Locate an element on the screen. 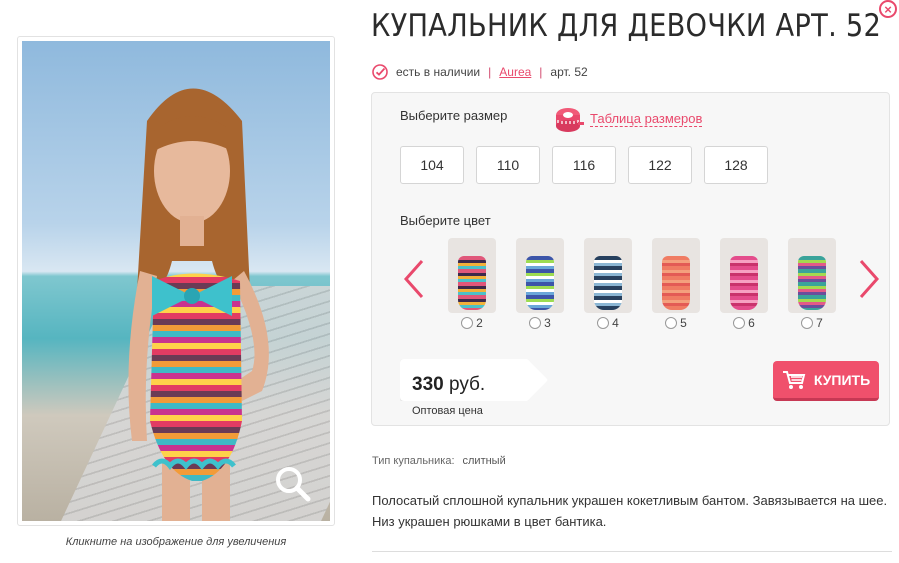 This screenshot has width=899, height=563. color-option: 6 is located at coordinates (744, 284).